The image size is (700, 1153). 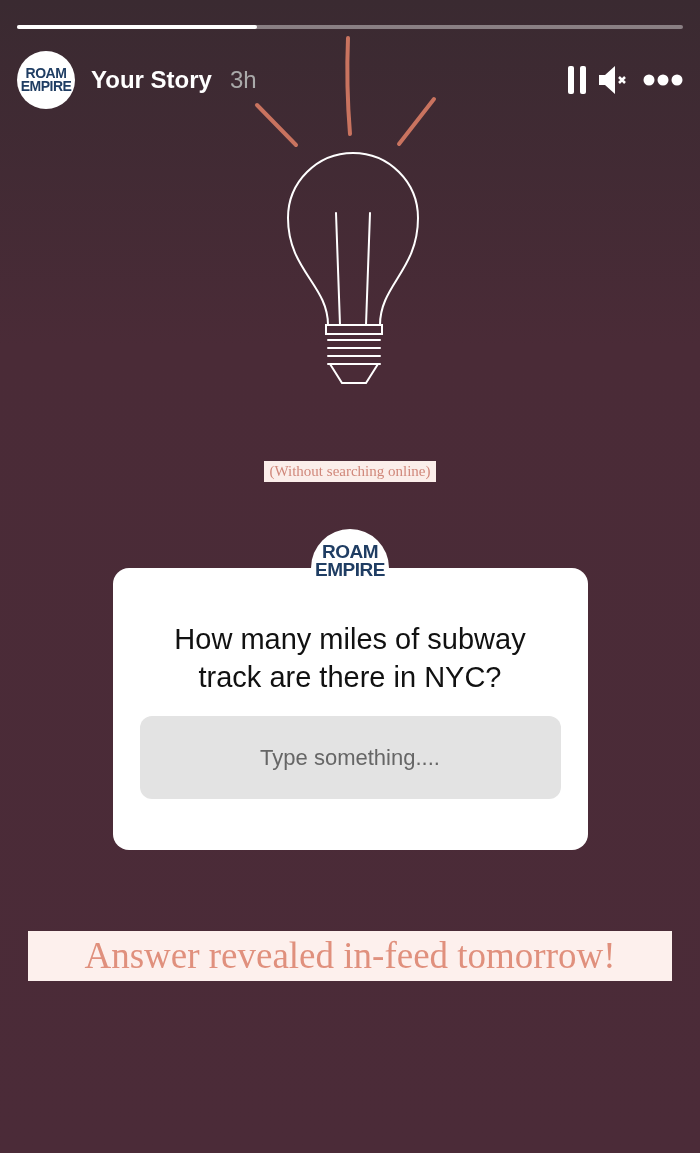 What do you see at coordinates (350, 658) in the screenshot?
I see `question-text: How many miles of subway track are there in NYC?` at bounding box center [350, 658].